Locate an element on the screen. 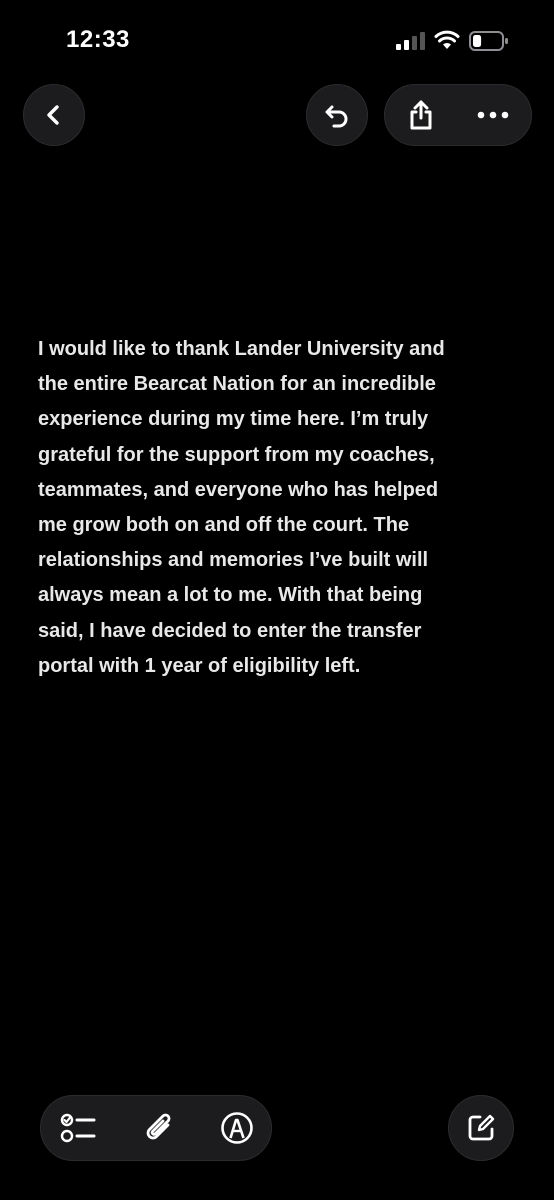  status-time: 12:33 is located at coordinates (98, 39).